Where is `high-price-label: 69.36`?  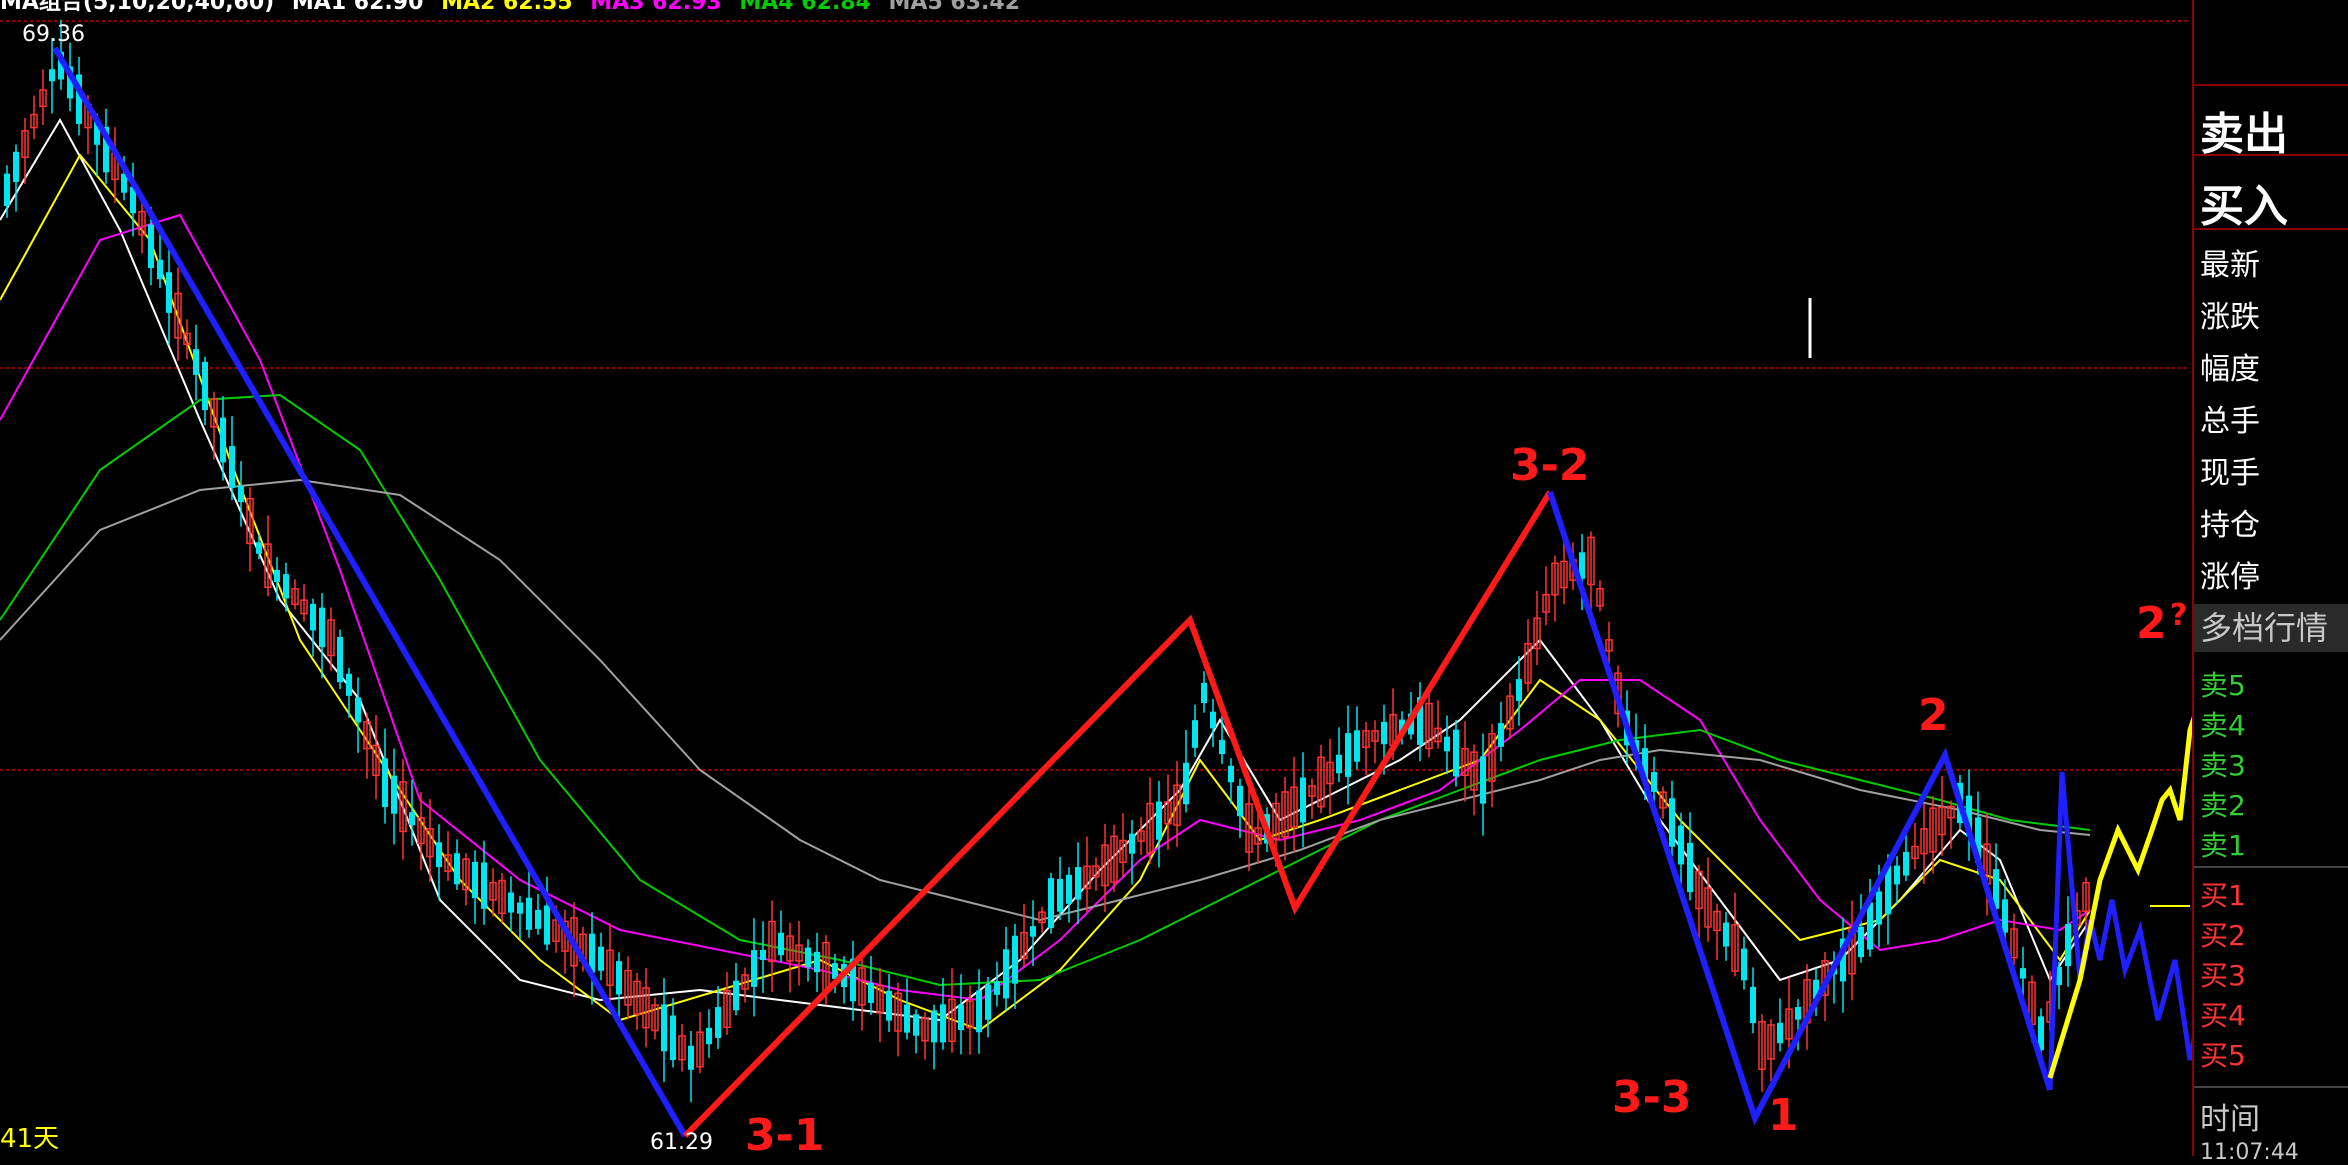
high-price-label: 69.36 is located at coordinates (53, 34).